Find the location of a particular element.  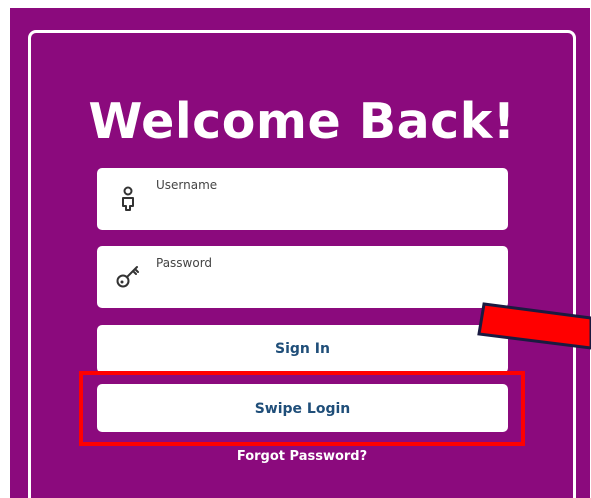

password-label: Password is located at coordinates (184, 263).